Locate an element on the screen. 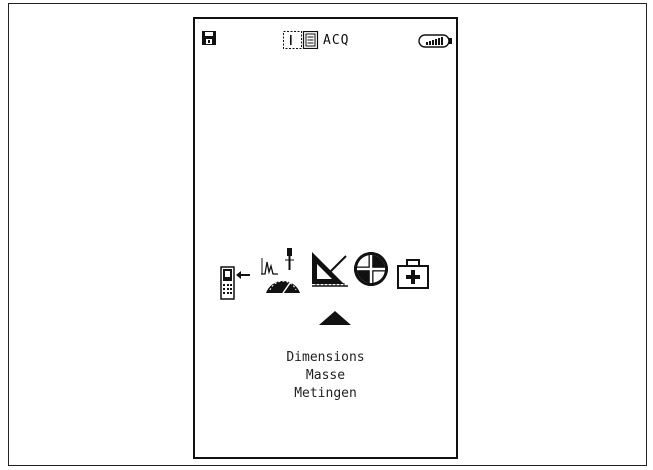 This screenshot has height=470, width=653. selected-item-labels: Dimensions Masse Metingen is located at coordinates (325, 376).